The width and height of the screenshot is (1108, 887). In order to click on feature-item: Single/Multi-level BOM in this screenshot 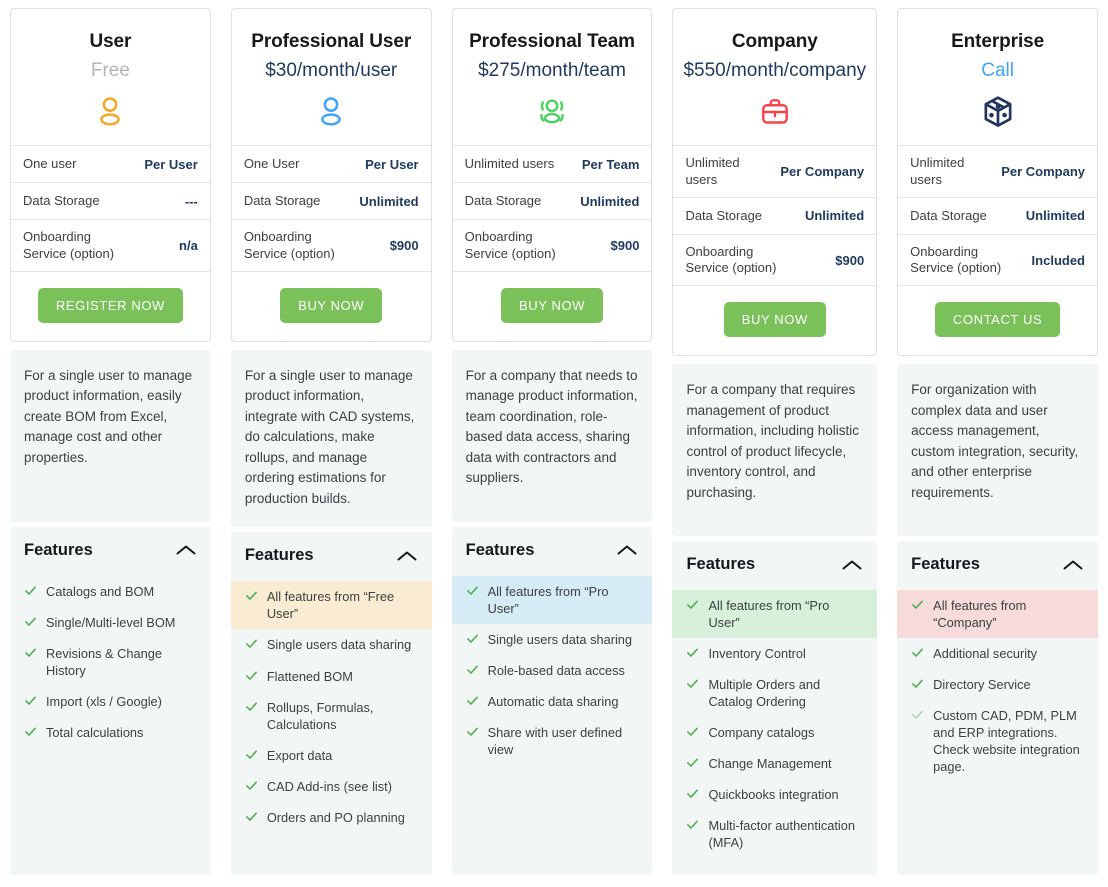, I will do `click(110, 622)`.